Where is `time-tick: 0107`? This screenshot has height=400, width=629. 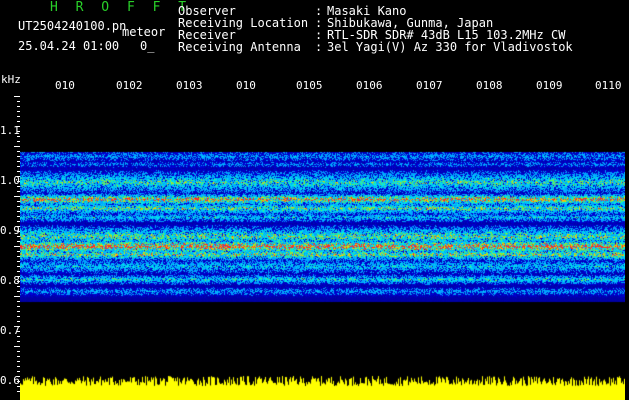 time-tick: 0107 is located at coordinates (429, 85).